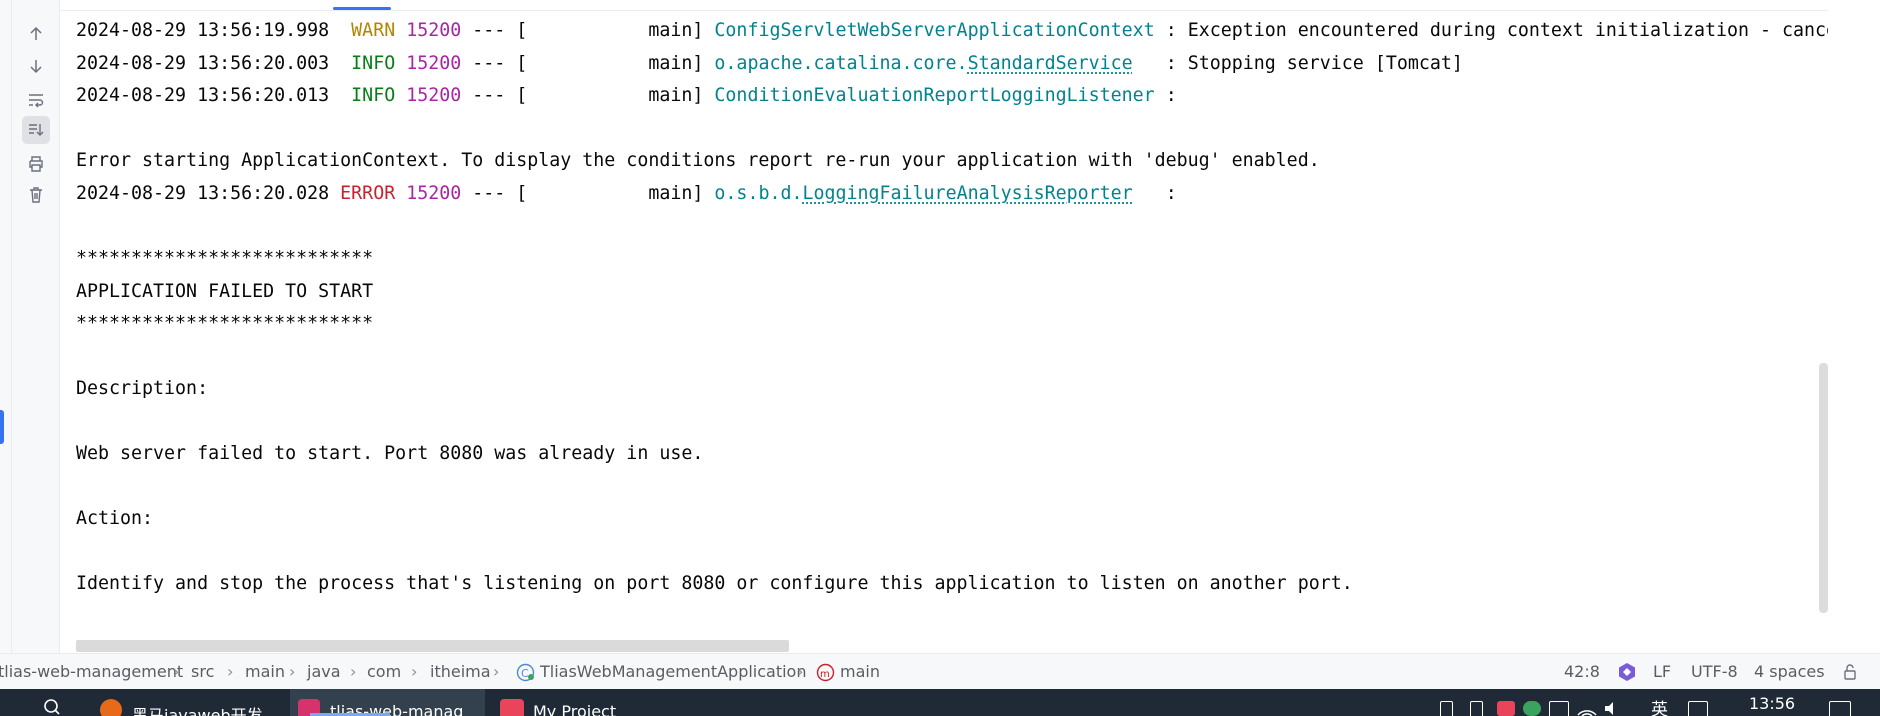 This screenshot has width=1880, height=716. Describe the element at coordinates (934, 30) in the screenshot. I see `log-logger: ConfigServletWebServerApplicationContext` at that location.